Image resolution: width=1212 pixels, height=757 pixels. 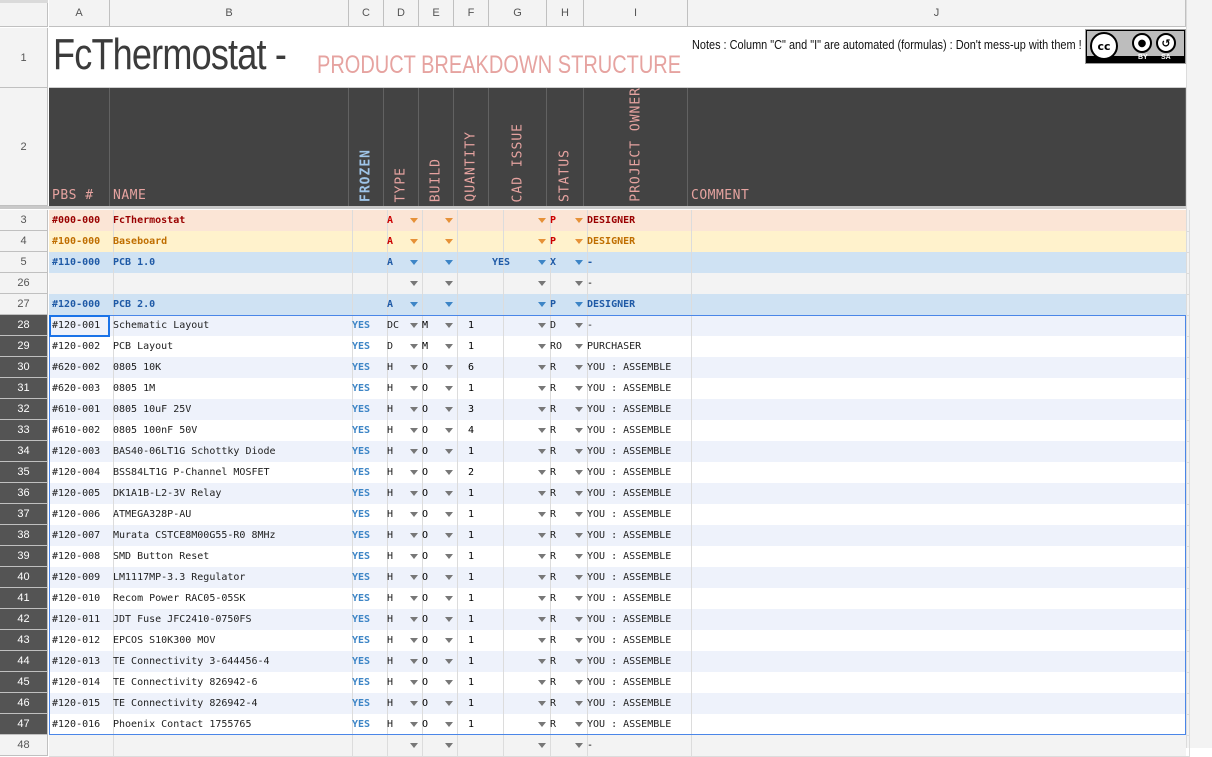 I want to click on pbs-cell: #120-012, so click(x=81, y=641).